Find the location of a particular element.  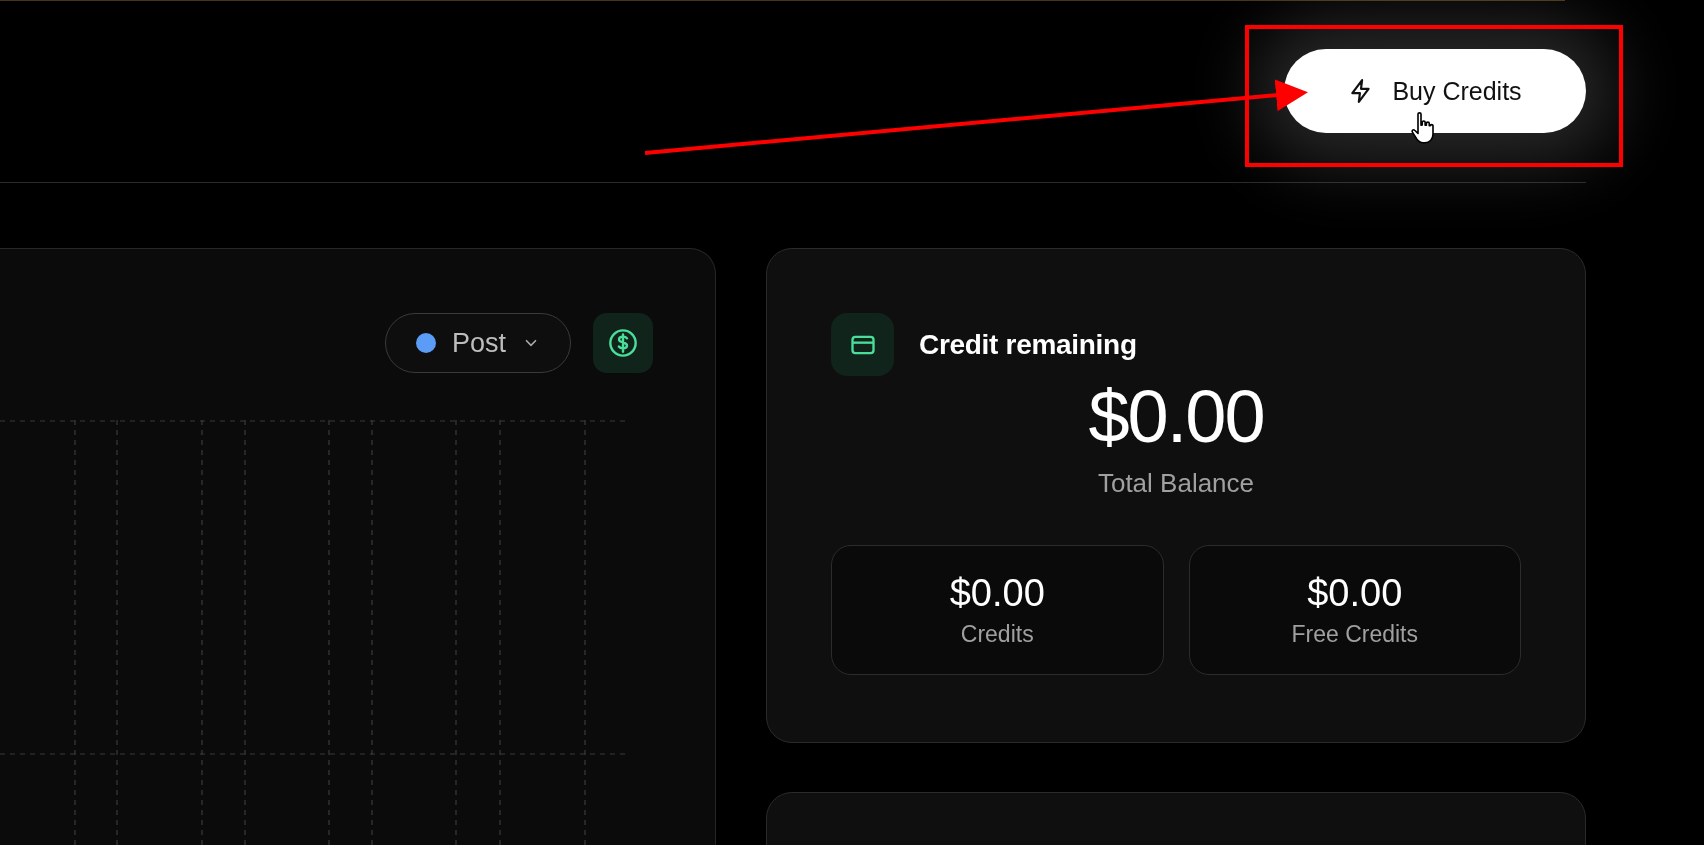

total-balance-label: Total Balance is located at coordinates (1176, 483).